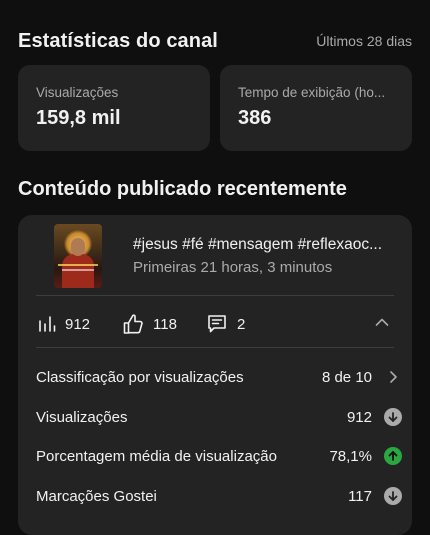 The height and width of the screenshot is (535, 430). Describe the element at coordinates (96, 496) in the screenshot. I see `likes-row-label: Marcações Gostei` at that location.